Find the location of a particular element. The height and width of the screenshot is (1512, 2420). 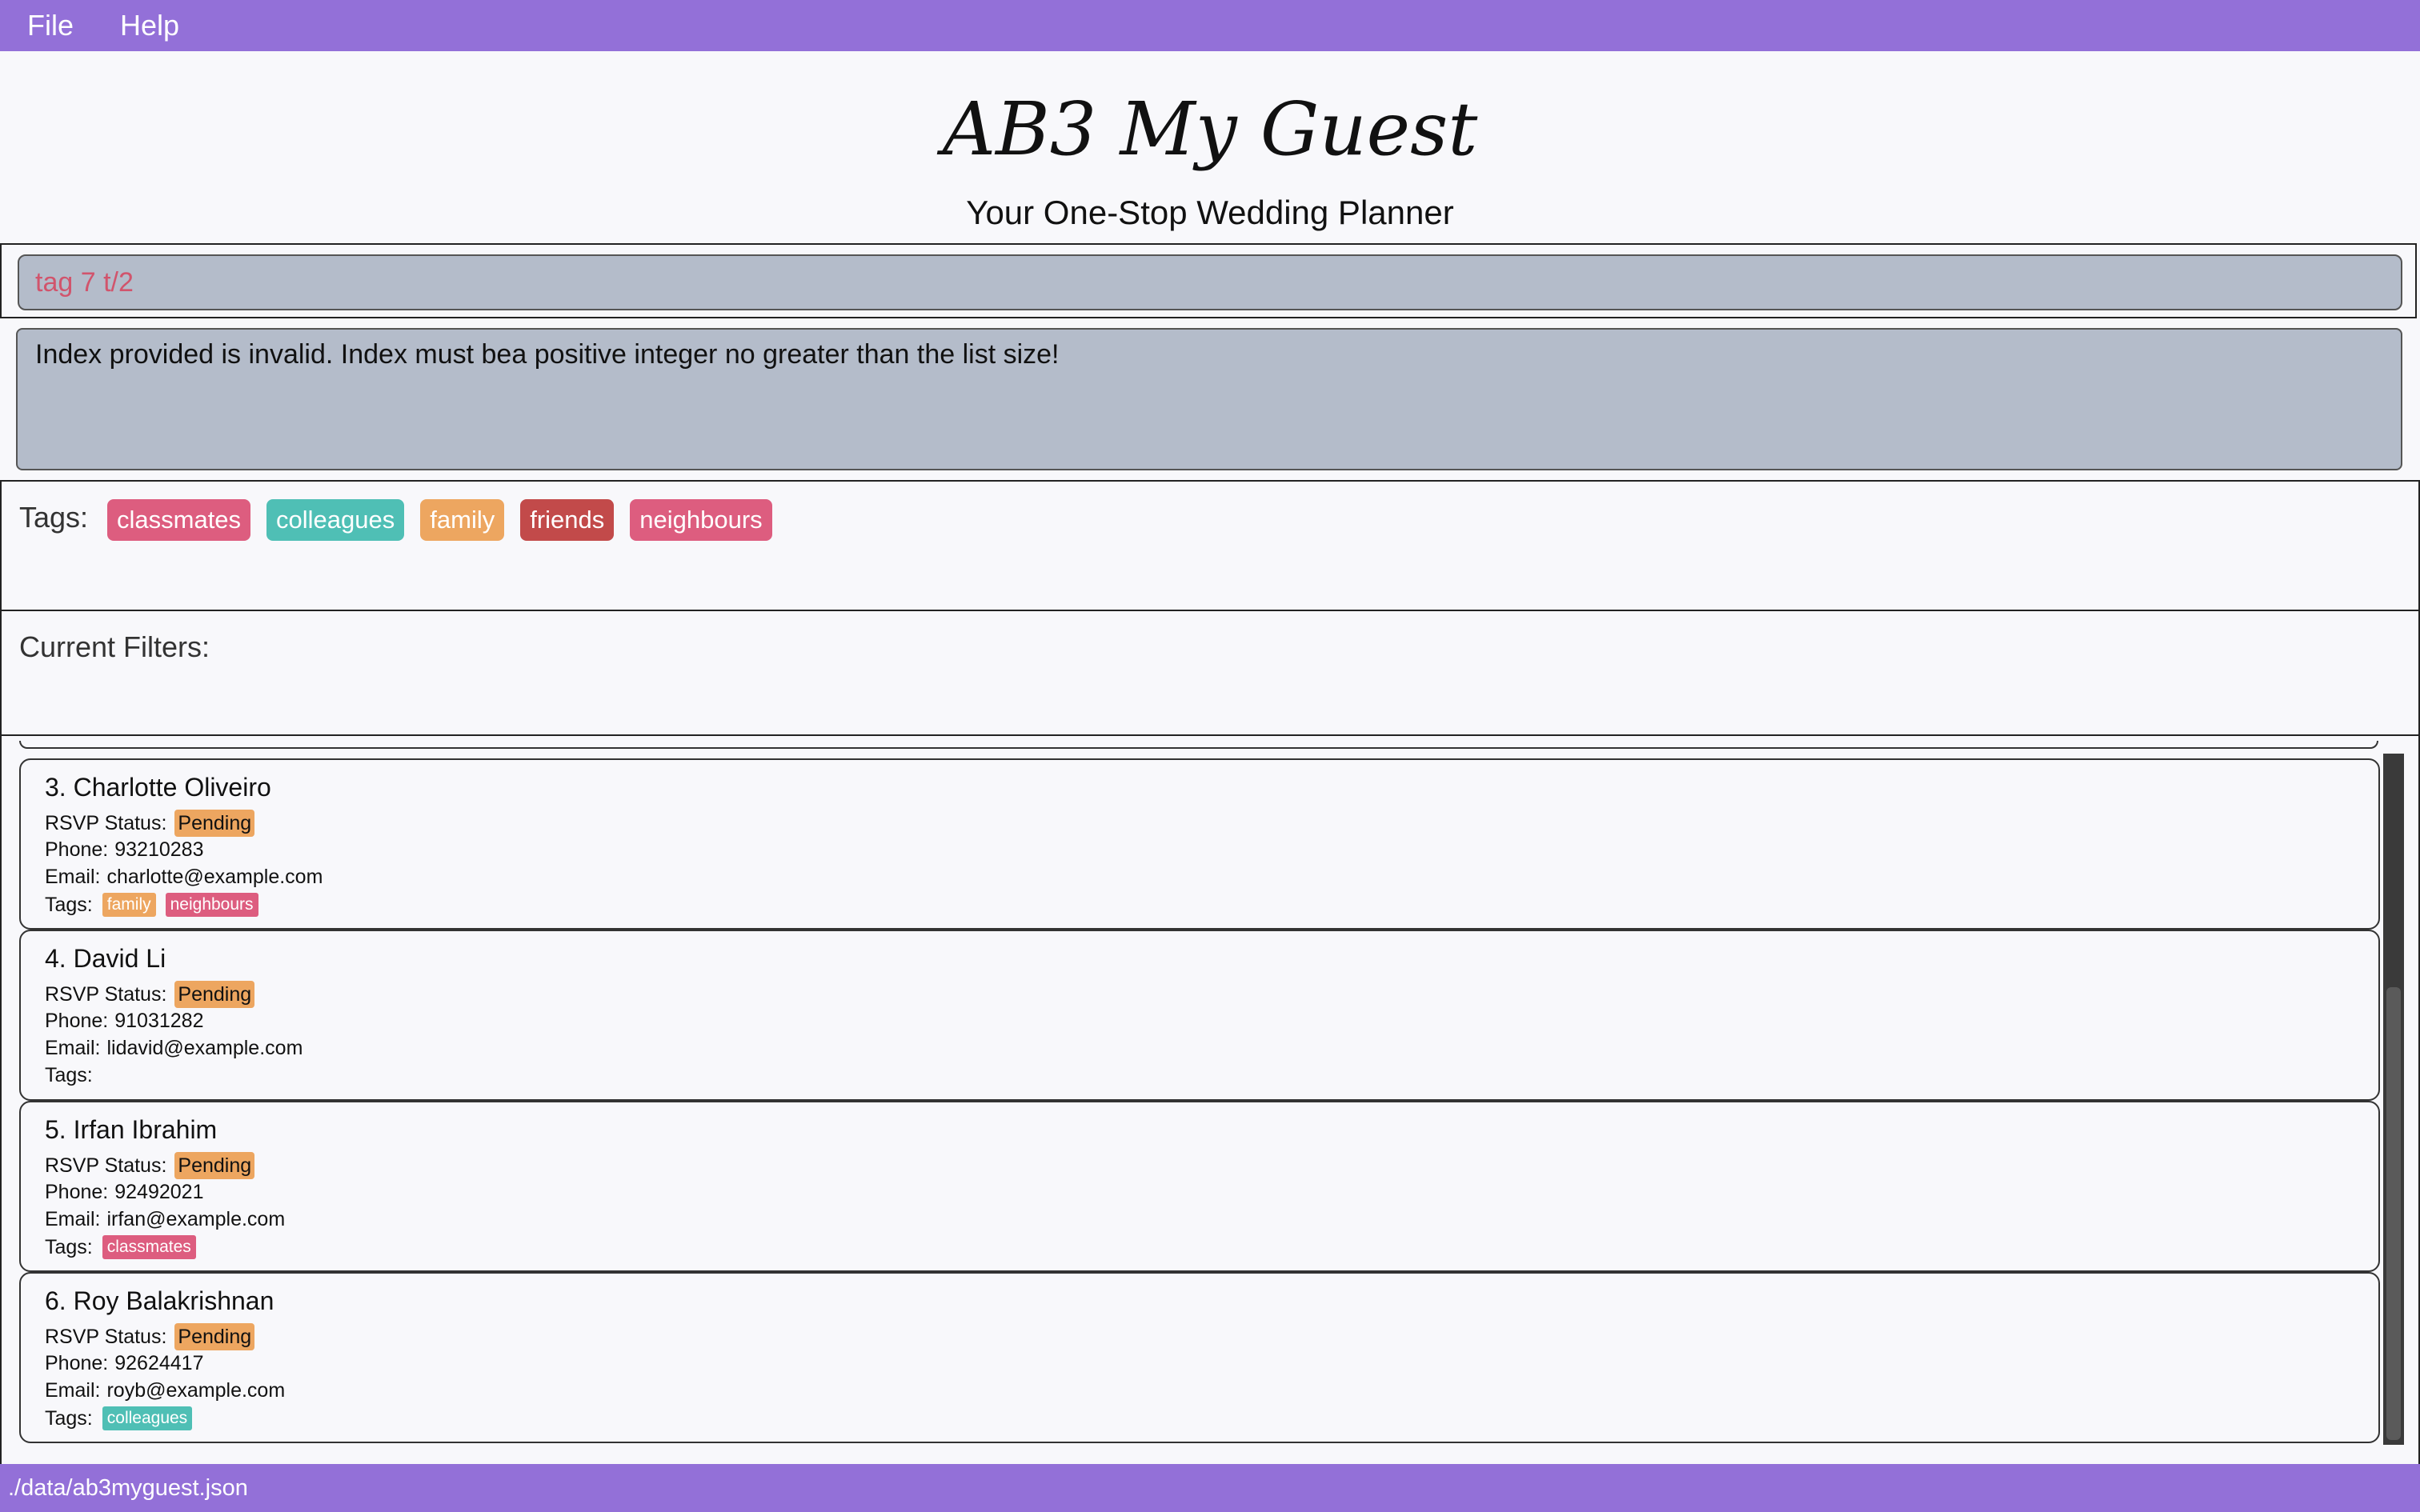

guest-phone-row: Phone: 91031282 is located at coordinates (124, 1021).